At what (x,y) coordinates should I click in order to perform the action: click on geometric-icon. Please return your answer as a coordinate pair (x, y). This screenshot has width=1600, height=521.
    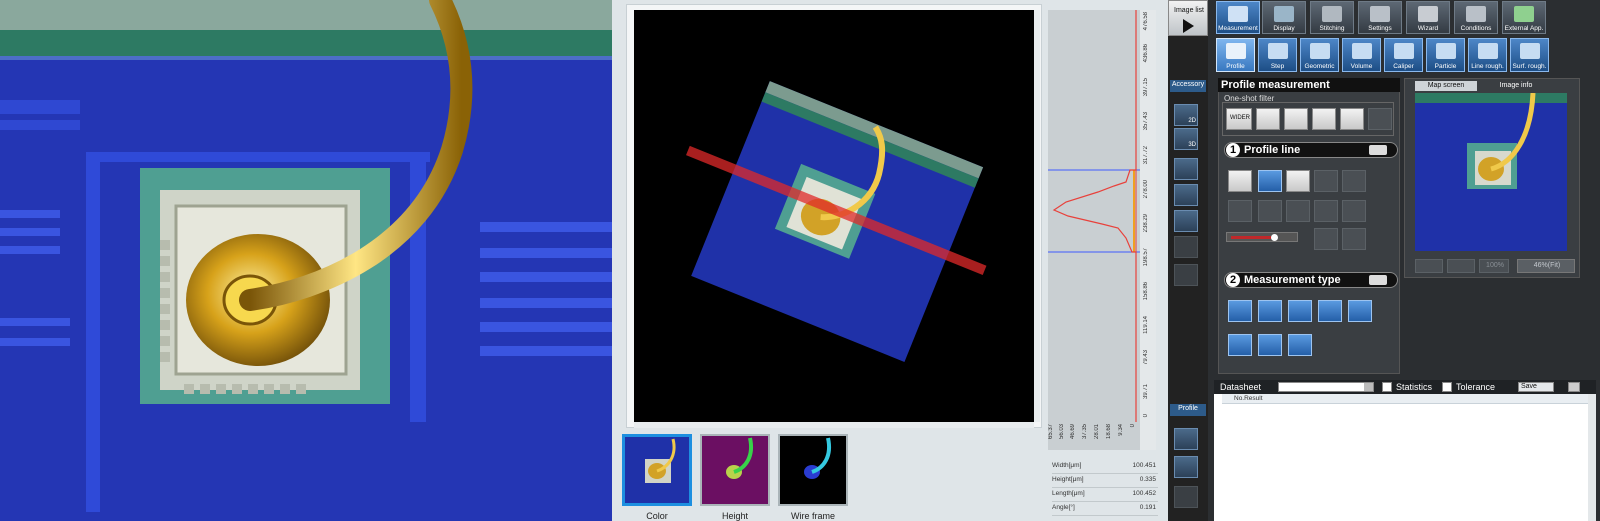
    Looking at the image, I should click on (1319, 51).